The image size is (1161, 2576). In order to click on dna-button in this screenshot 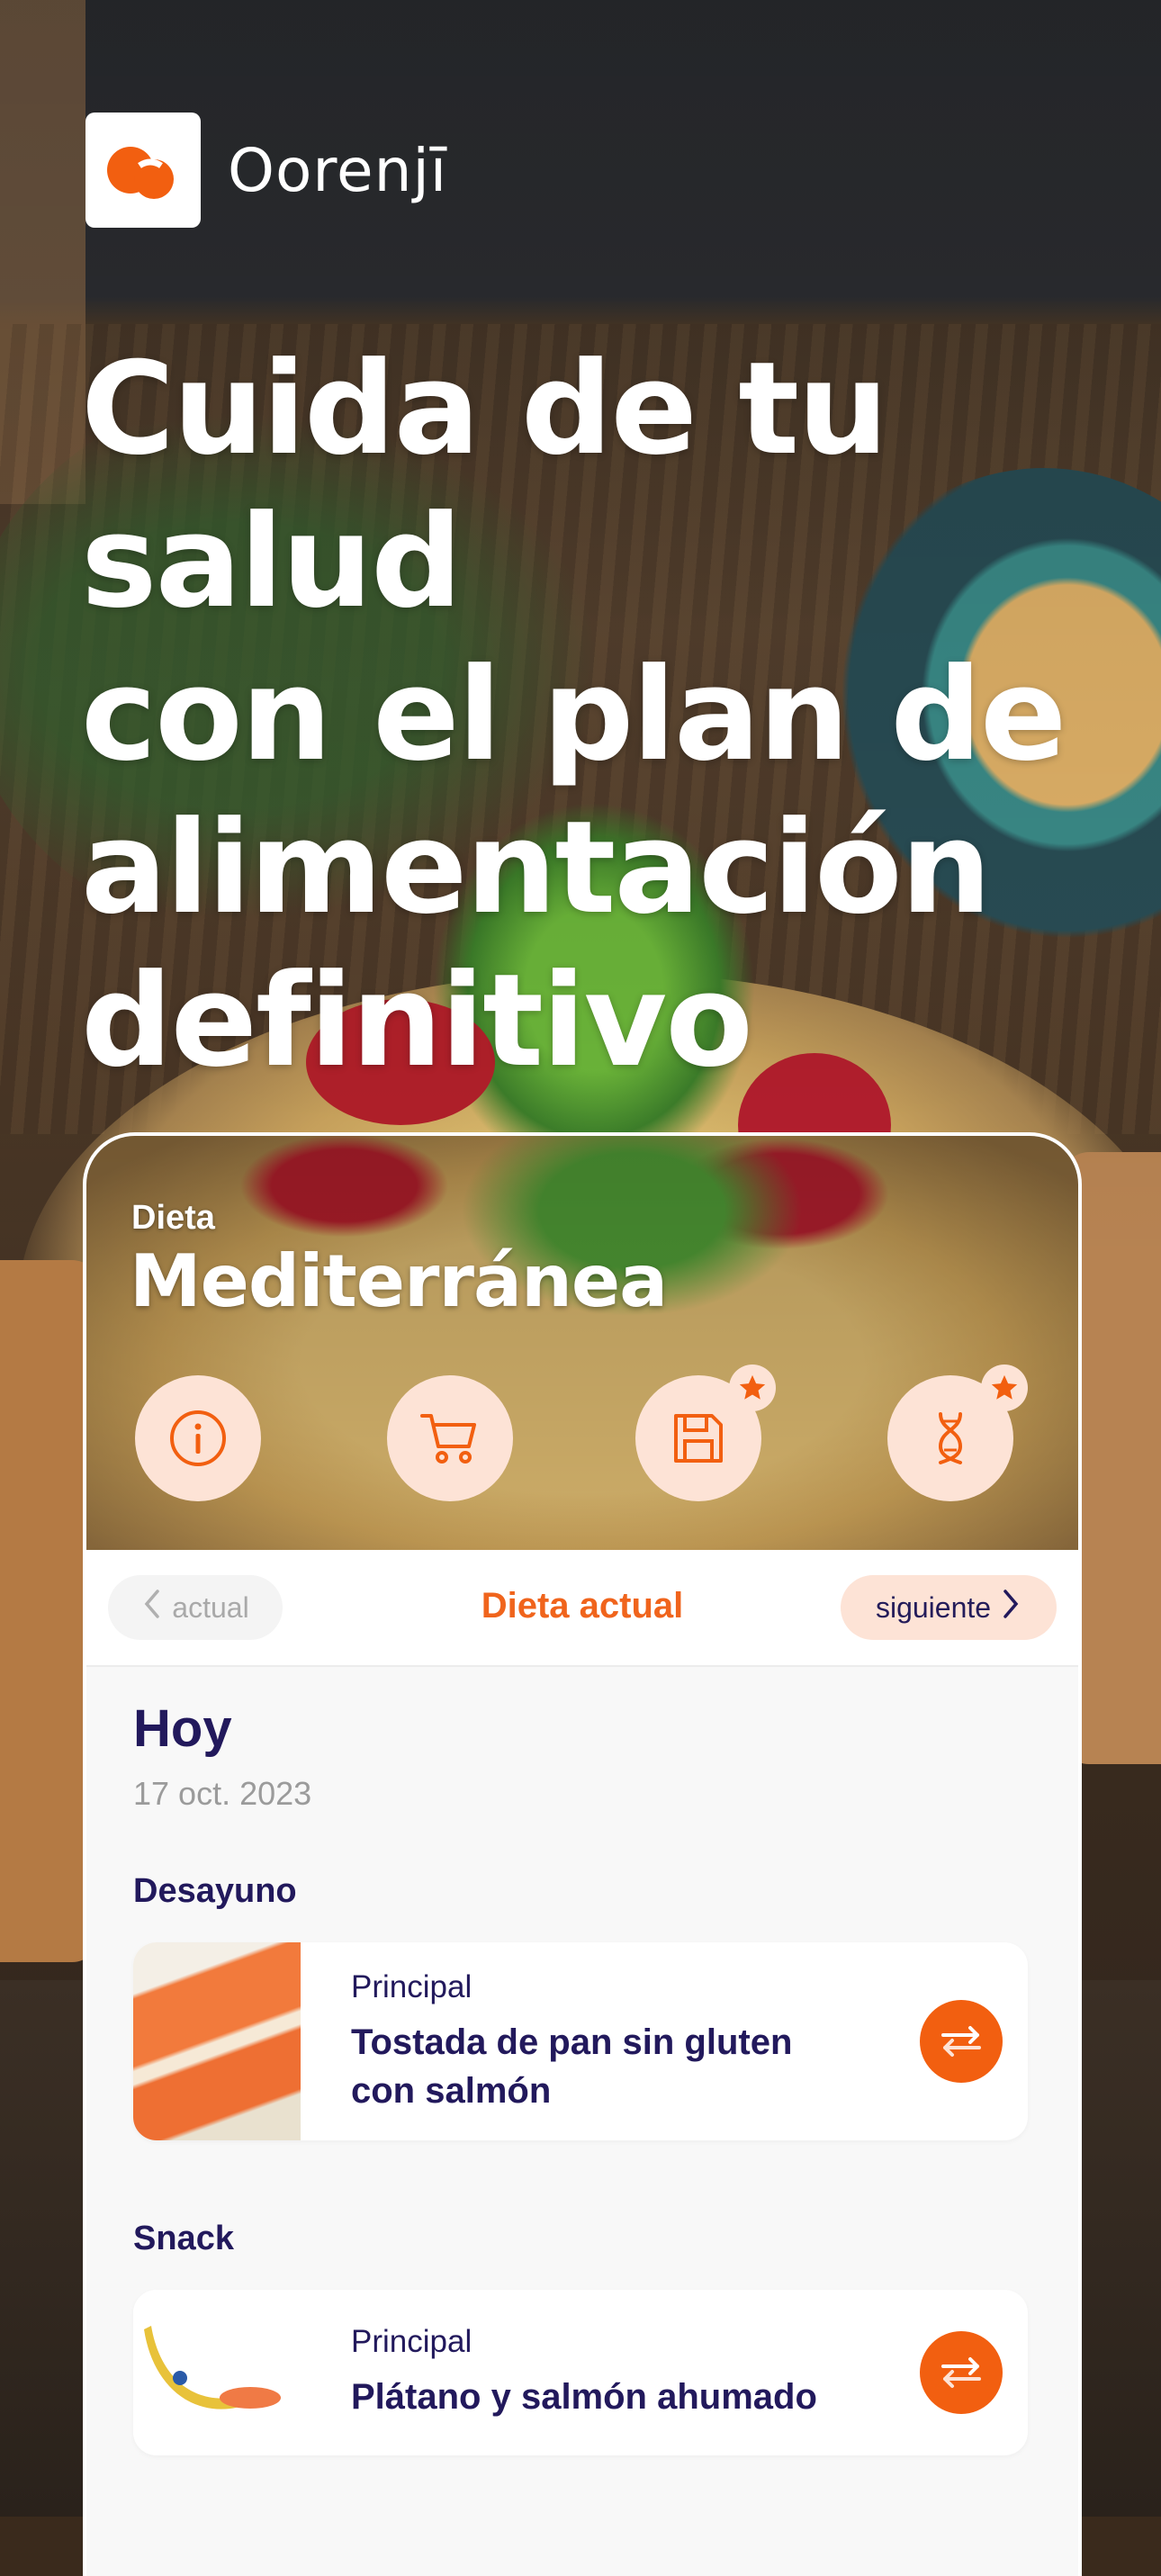, I will do `click(957, 1433)`.